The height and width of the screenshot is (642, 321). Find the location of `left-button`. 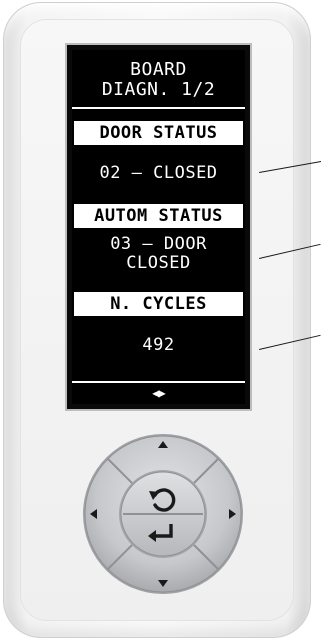

left-button is located at coordinates (98, 514).